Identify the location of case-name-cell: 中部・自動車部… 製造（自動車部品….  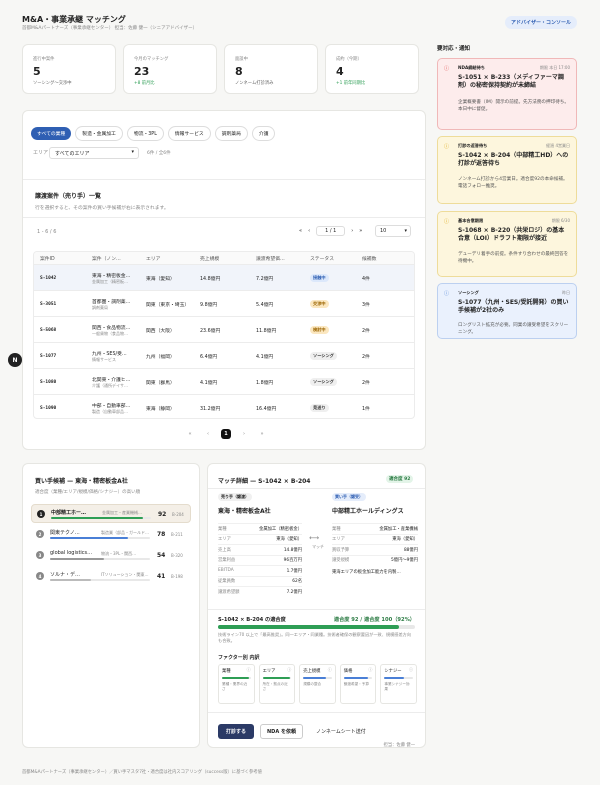
(111, 406).